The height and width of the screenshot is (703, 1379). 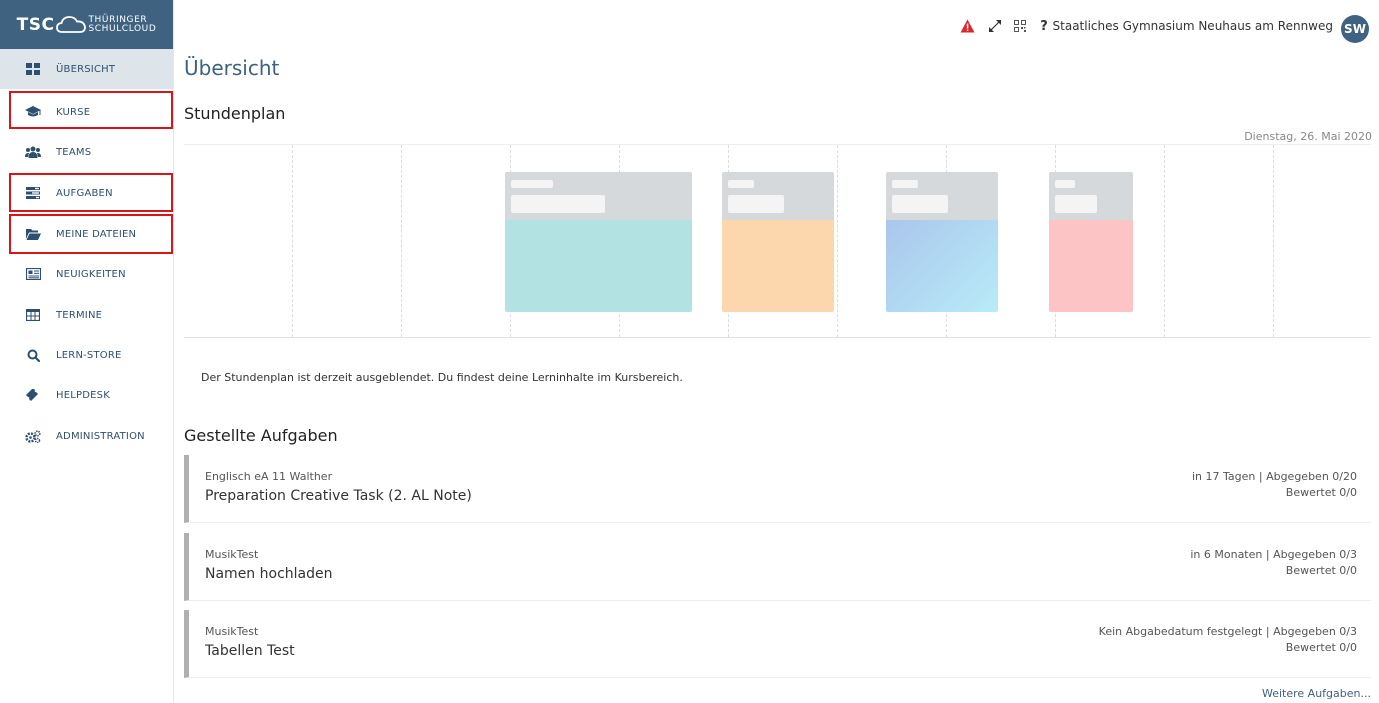 I want to click on sidebar-item-kurse: KURSE, so click(x=86, y=112).